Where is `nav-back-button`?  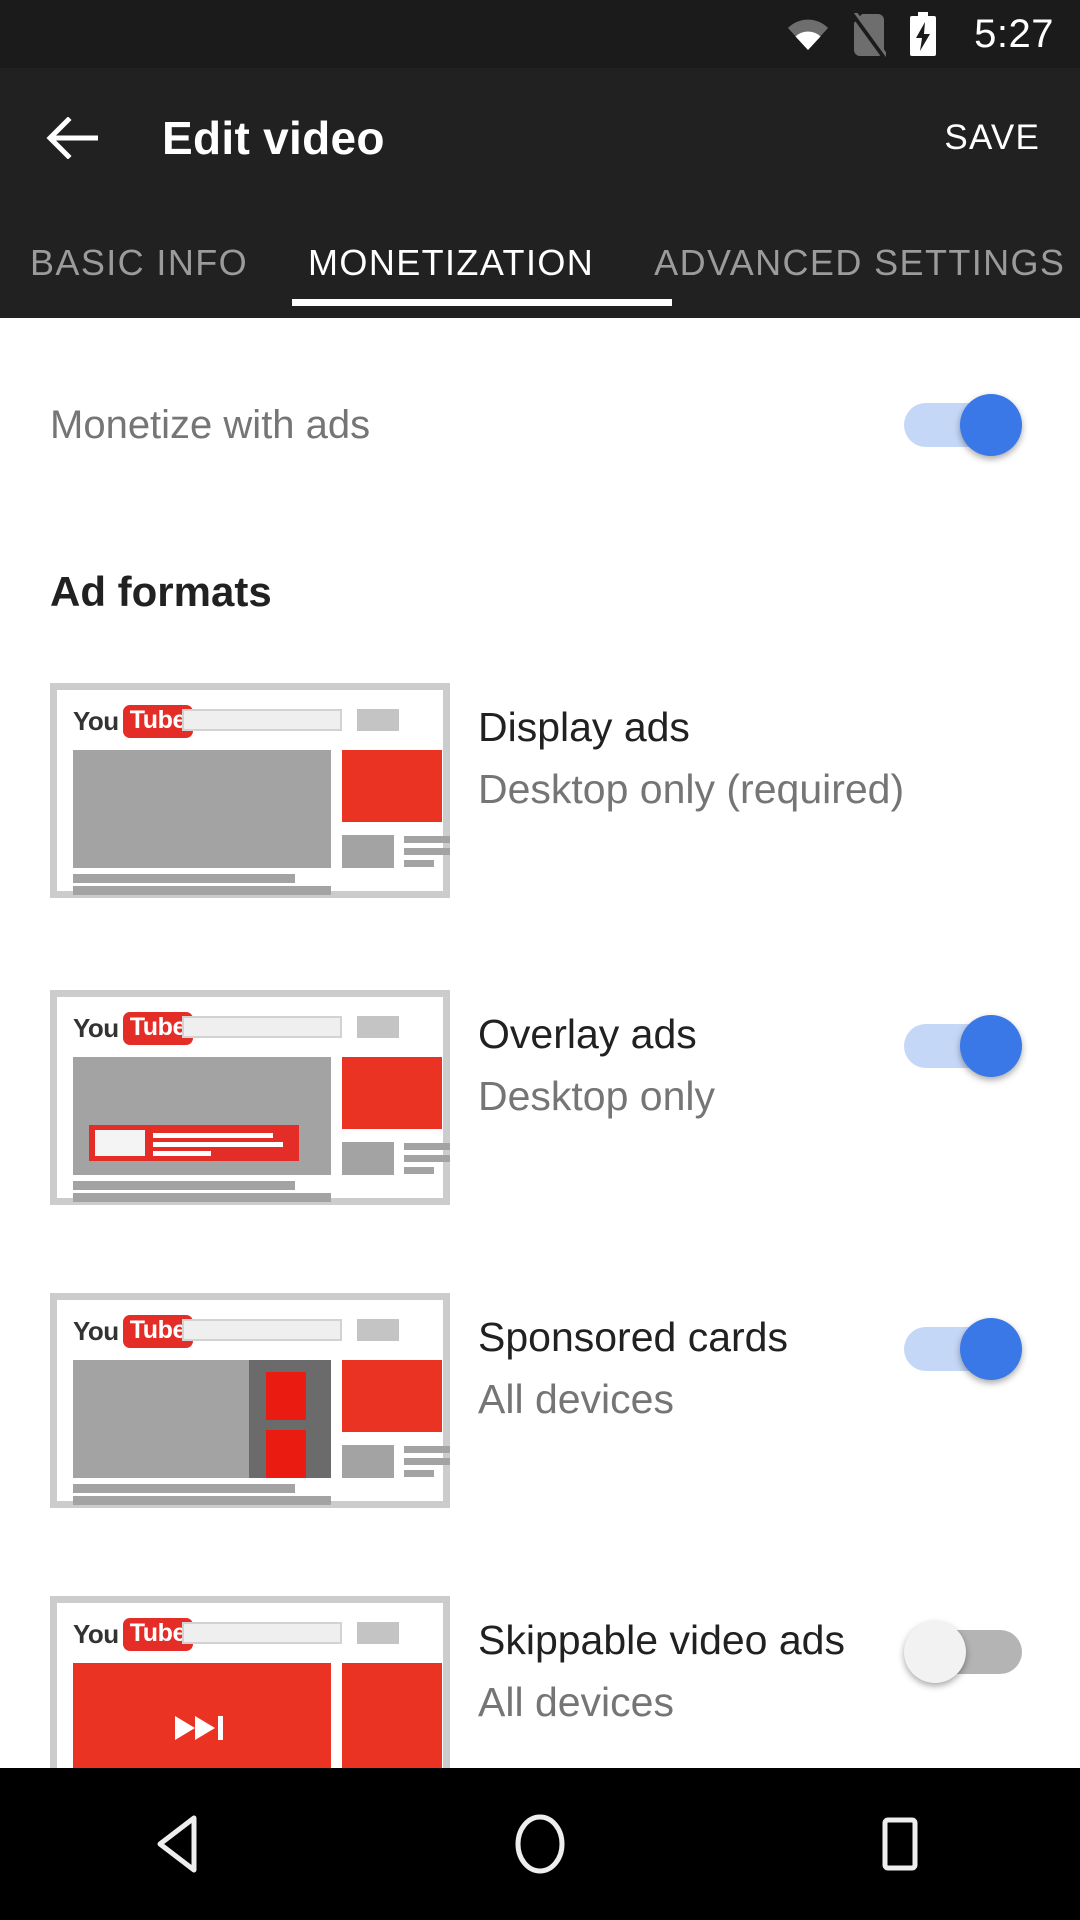
nav-back-button is located at coordinates (180, 1844).